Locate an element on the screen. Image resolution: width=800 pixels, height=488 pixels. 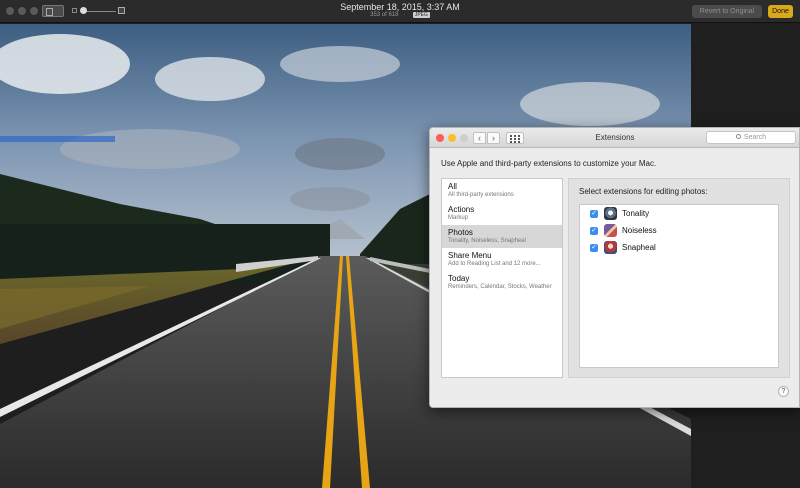
category-name: Today is located at coordinates (459, 278).